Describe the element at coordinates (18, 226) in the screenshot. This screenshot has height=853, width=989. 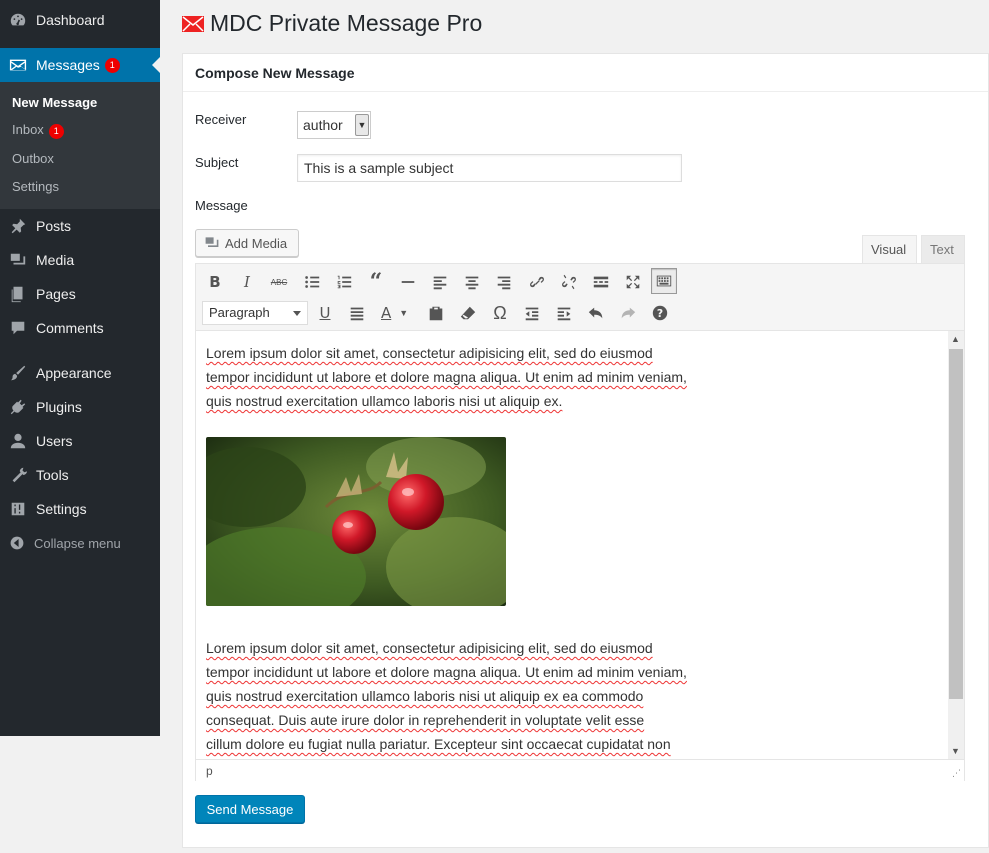
I see `pin-icon` at that location.